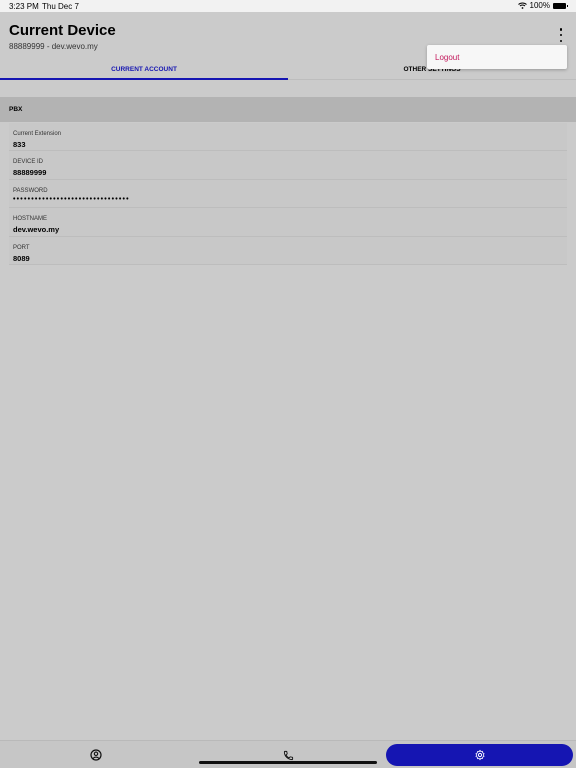 Image resolution: width=576 pixels, height=768 pixels. What do you see at coordinates (37, 134) in the screenshot?
I see `field-label: Current Extension` at bounding box center [37, 134].